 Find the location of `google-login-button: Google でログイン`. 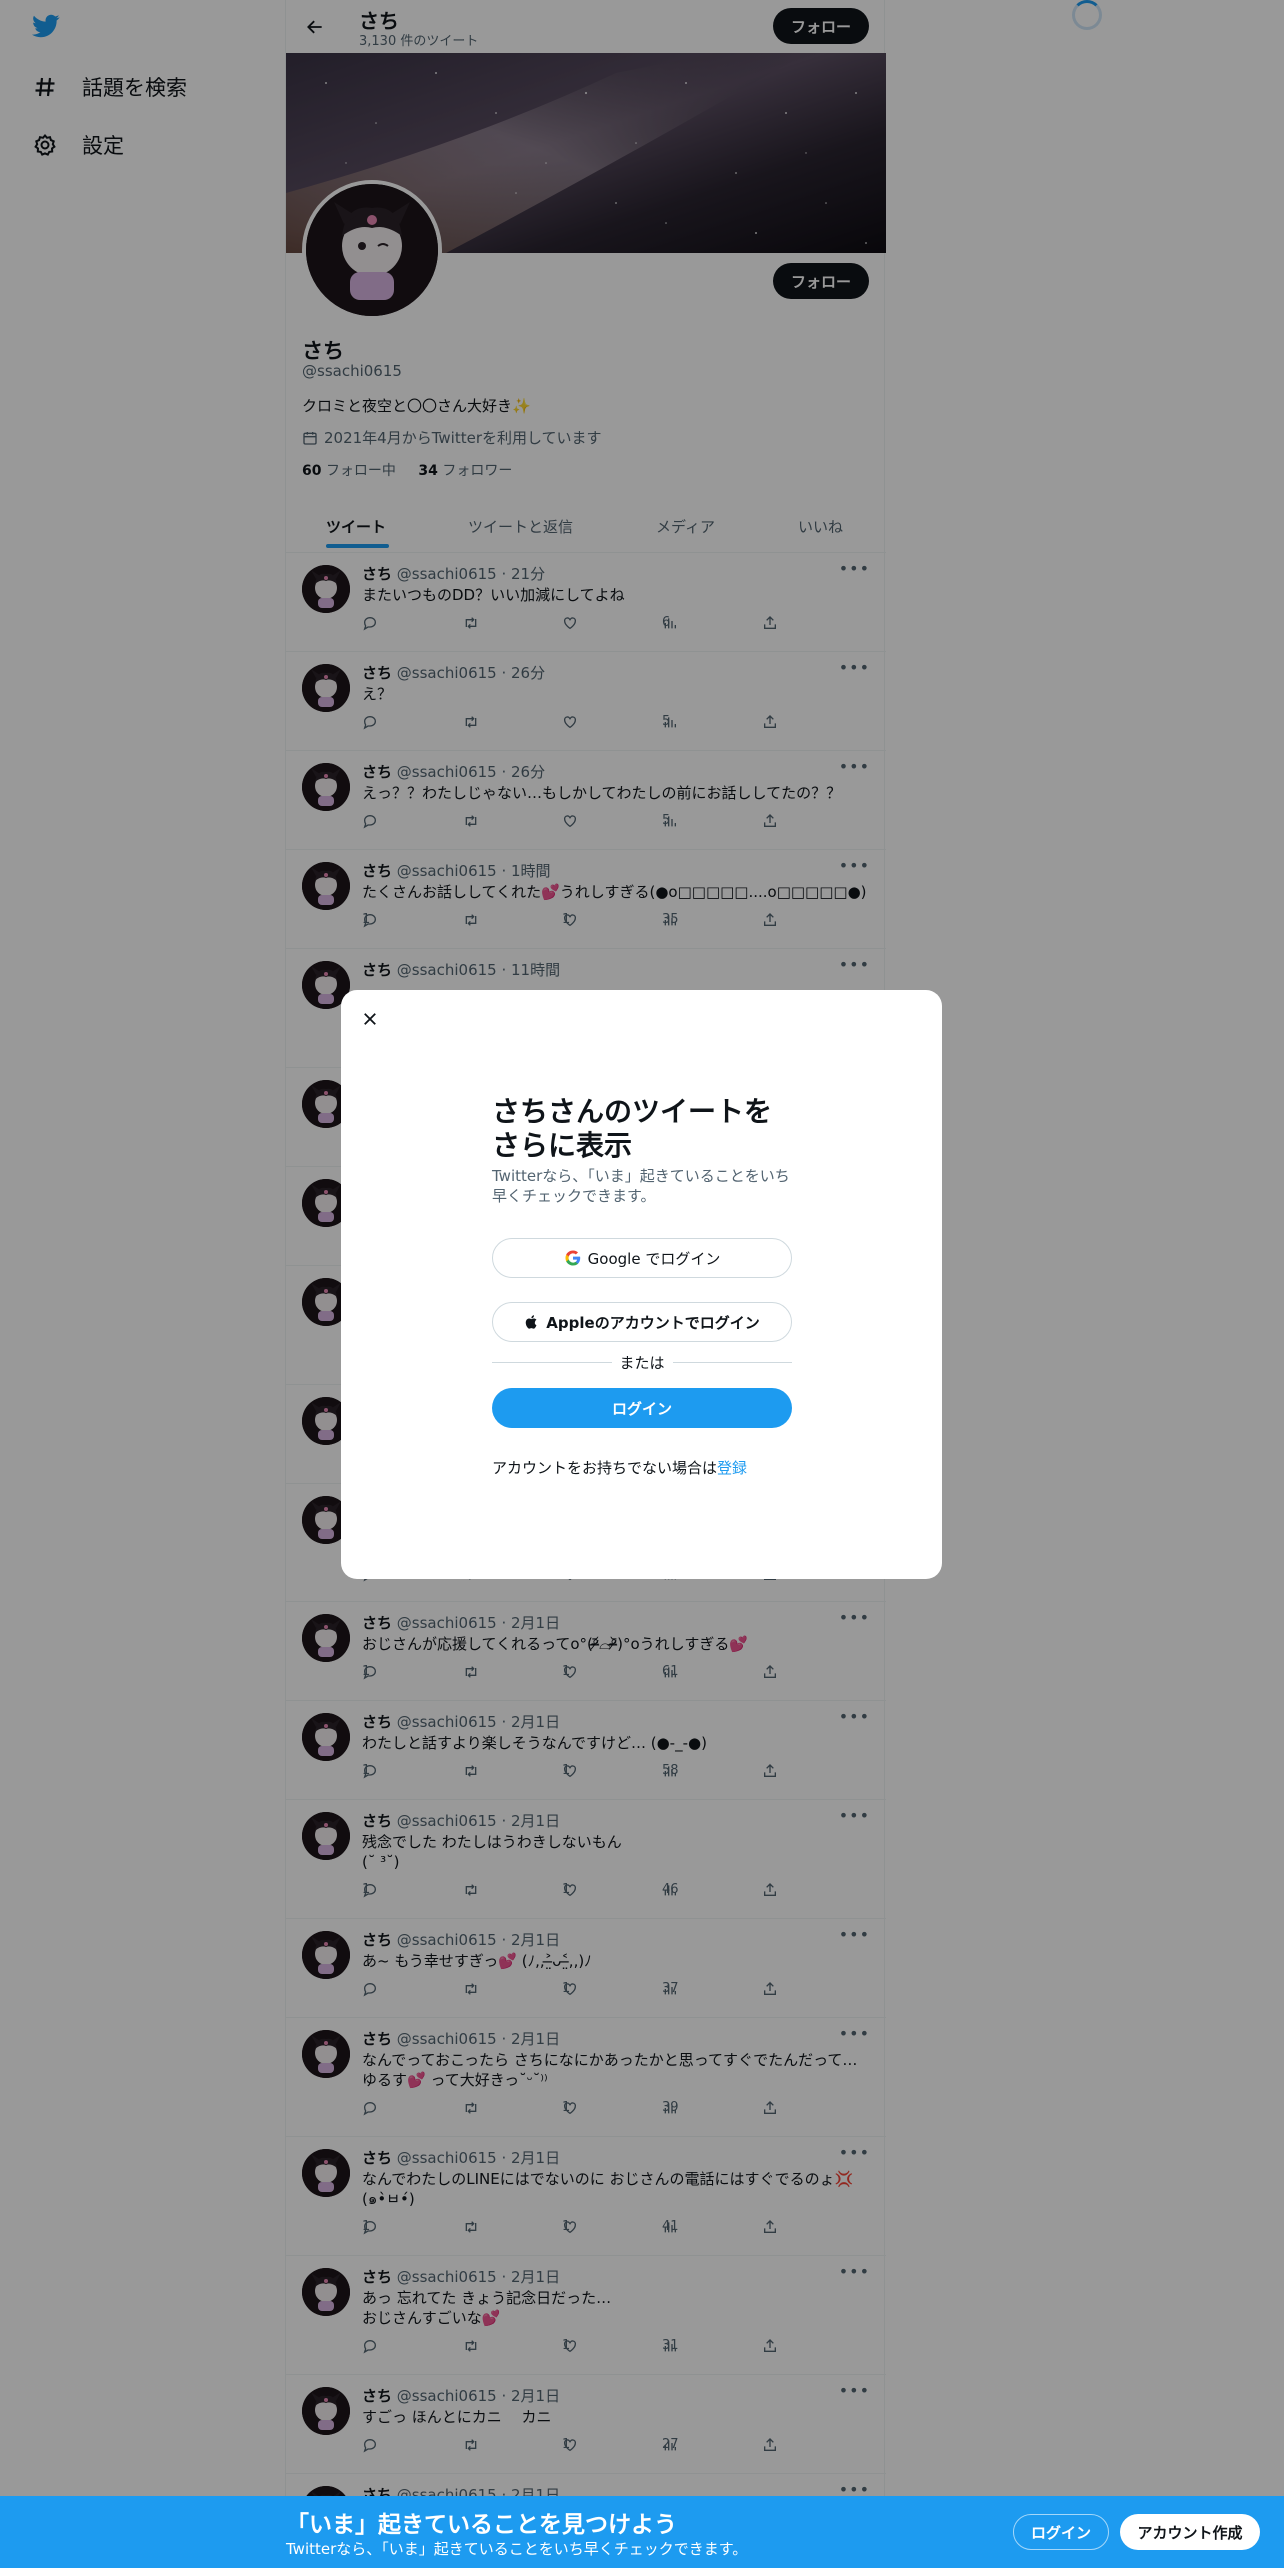

google-login-button: Google でログイン is located at coordinates (642, 1258).